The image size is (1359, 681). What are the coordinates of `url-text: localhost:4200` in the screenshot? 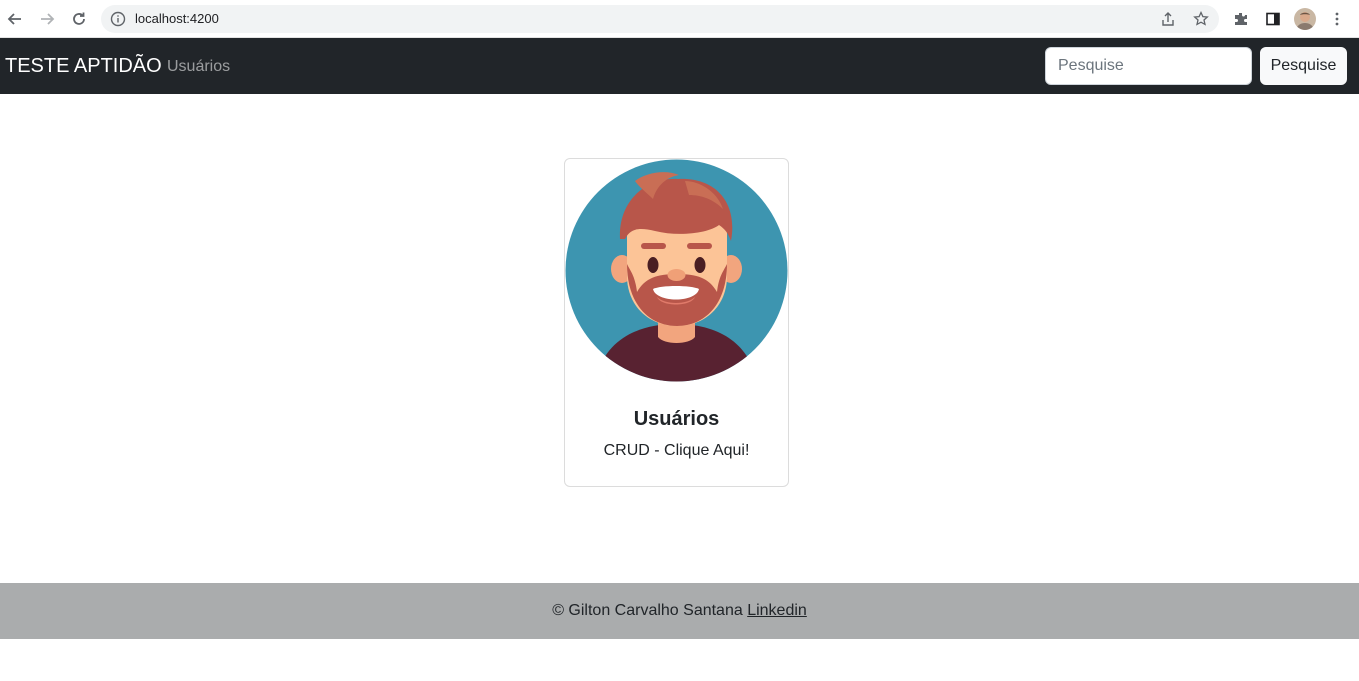 It's located at (177, 18).